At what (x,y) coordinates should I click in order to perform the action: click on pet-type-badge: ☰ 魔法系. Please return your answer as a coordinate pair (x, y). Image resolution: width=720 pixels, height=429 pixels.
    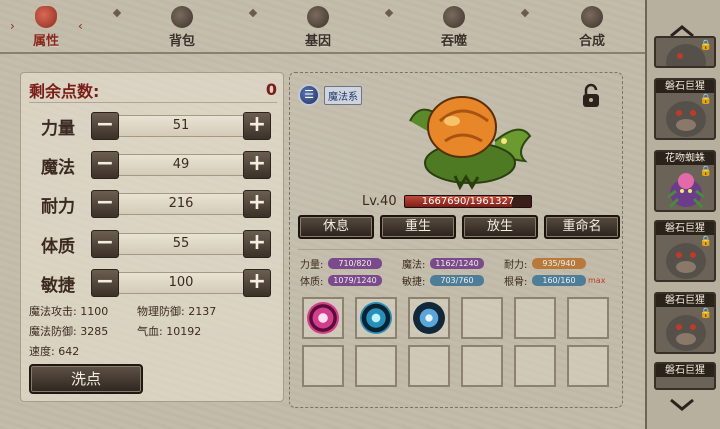
    Looking at the image, I should click on (330, 95).